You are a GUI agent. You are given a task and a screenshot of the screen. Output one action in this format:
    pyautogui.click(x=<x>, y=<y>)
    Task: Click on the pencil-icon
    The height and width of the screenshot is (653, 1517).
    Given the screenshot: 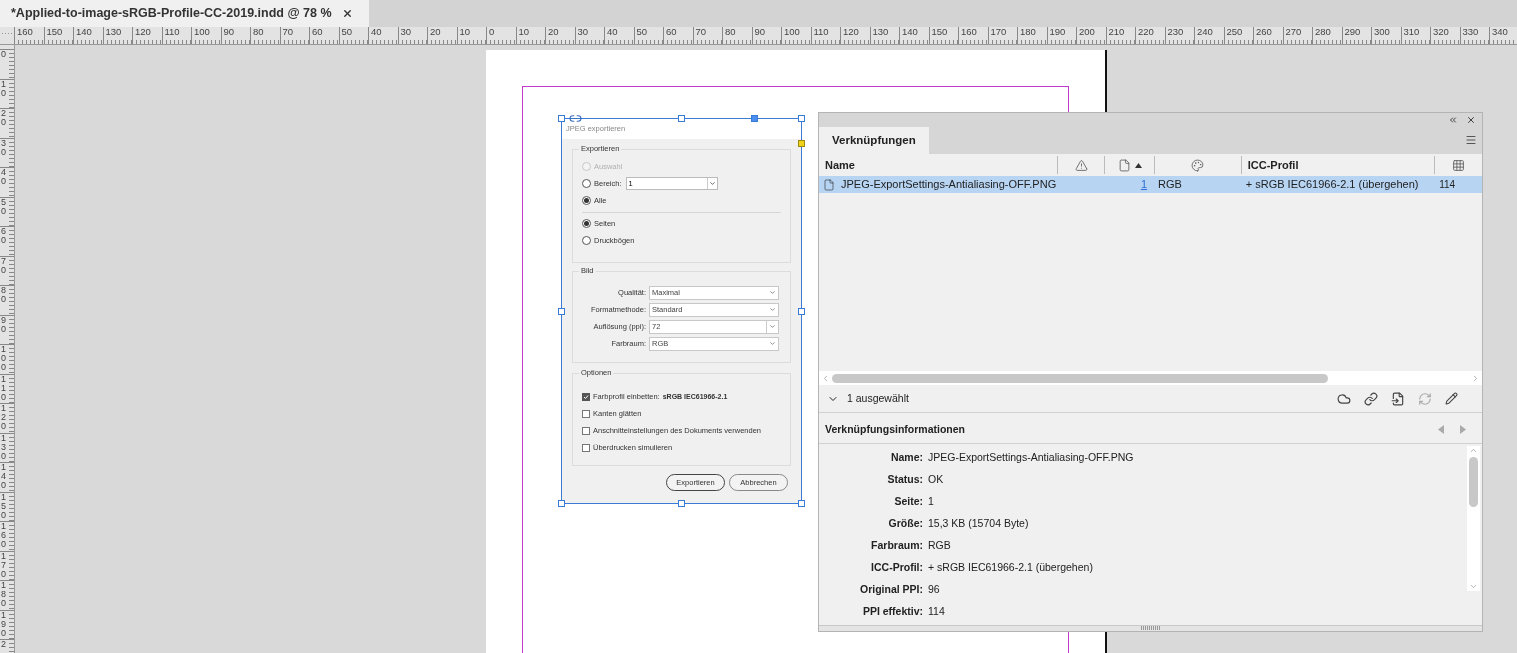 What is the action you would take?
    pyautogui.click(x=1451, y=398)
    